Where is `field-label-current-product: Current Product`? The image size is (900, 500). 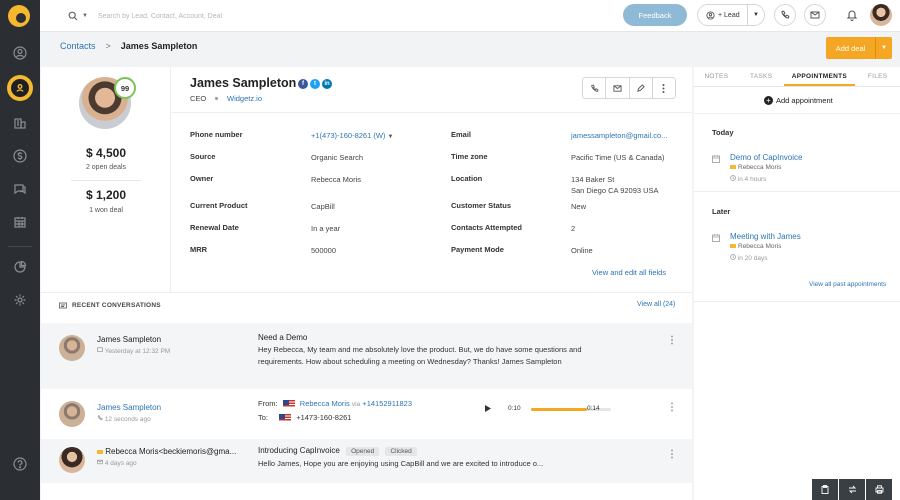
field-label-current-product: Current Product is located at coordinates (219, 205).